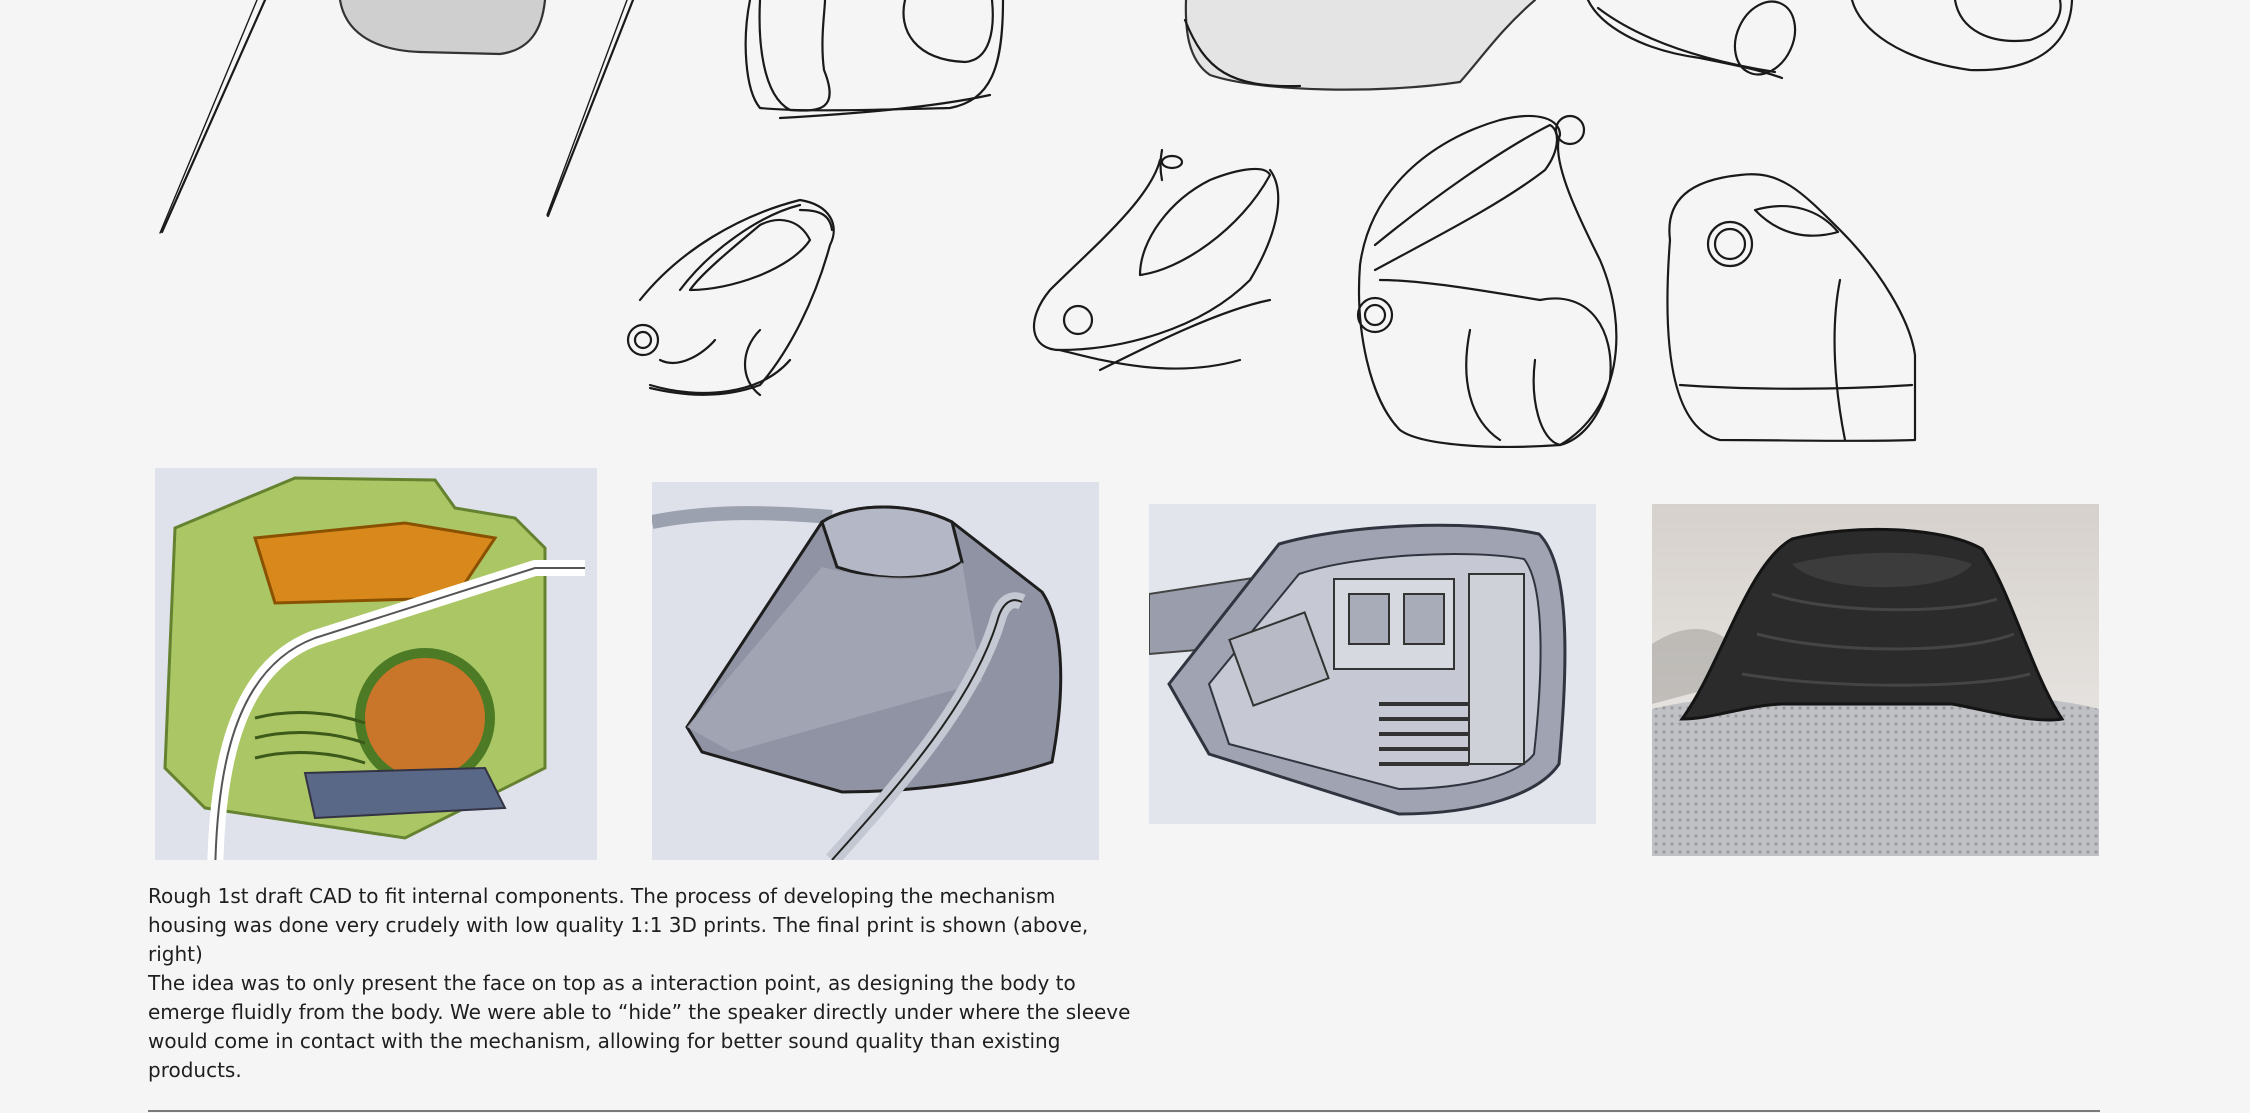 This screenshot has width=2250, height=1113. Describe the element at coordinates (1156, 260) in the screenshot. I see `sketch-concept-b` at that location.